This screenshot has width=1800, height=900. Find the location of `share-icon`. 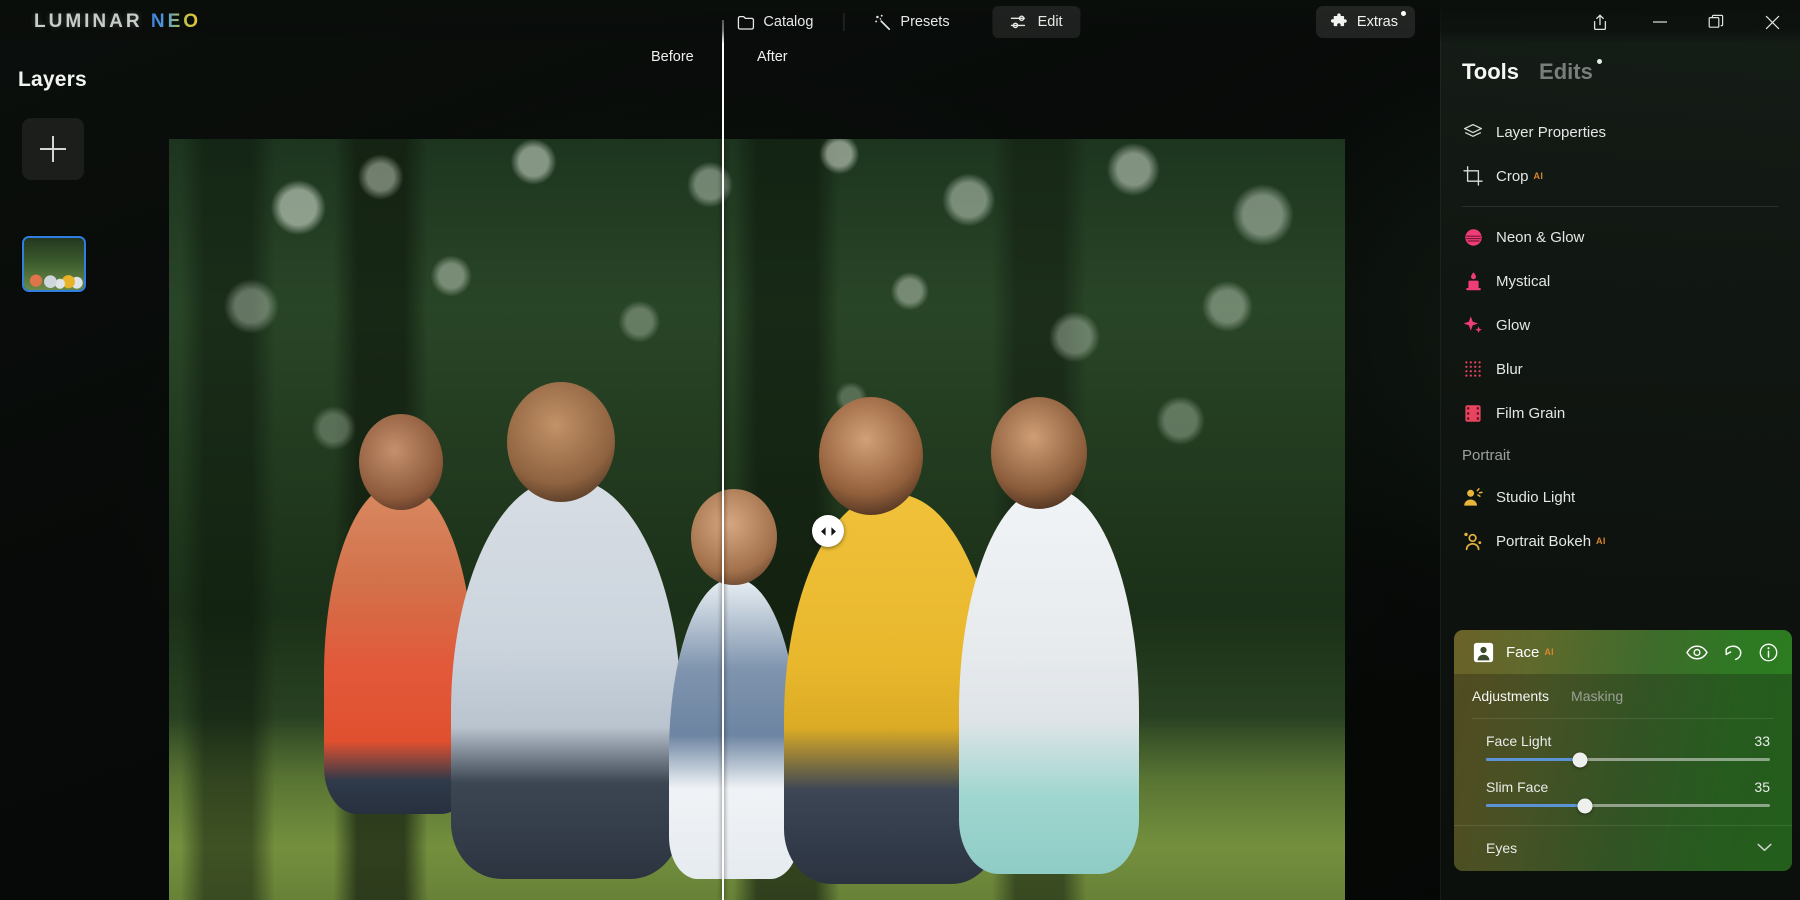

share-icon is located at coordinates (1600, 22).